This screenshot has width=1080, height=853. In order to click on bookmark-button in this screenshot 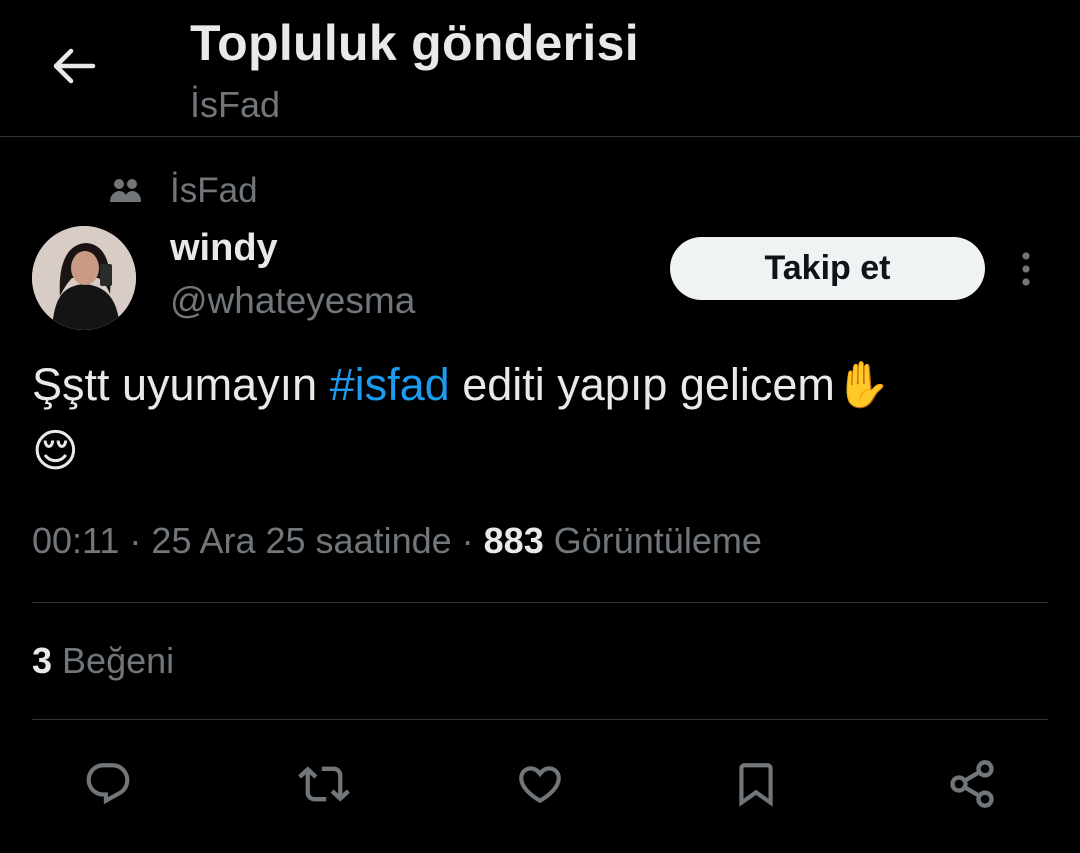, I will do `click(756, 784)`.